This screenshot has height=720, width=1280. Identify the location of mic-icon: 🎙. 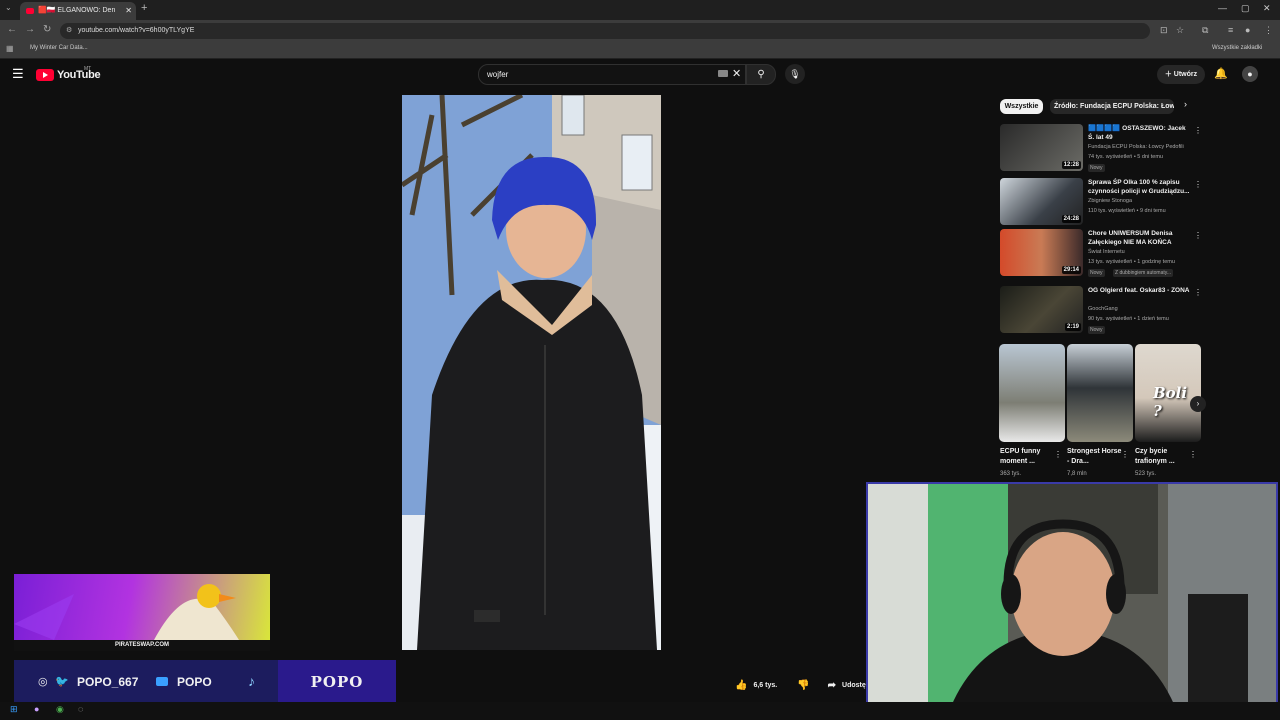
(795, 74).